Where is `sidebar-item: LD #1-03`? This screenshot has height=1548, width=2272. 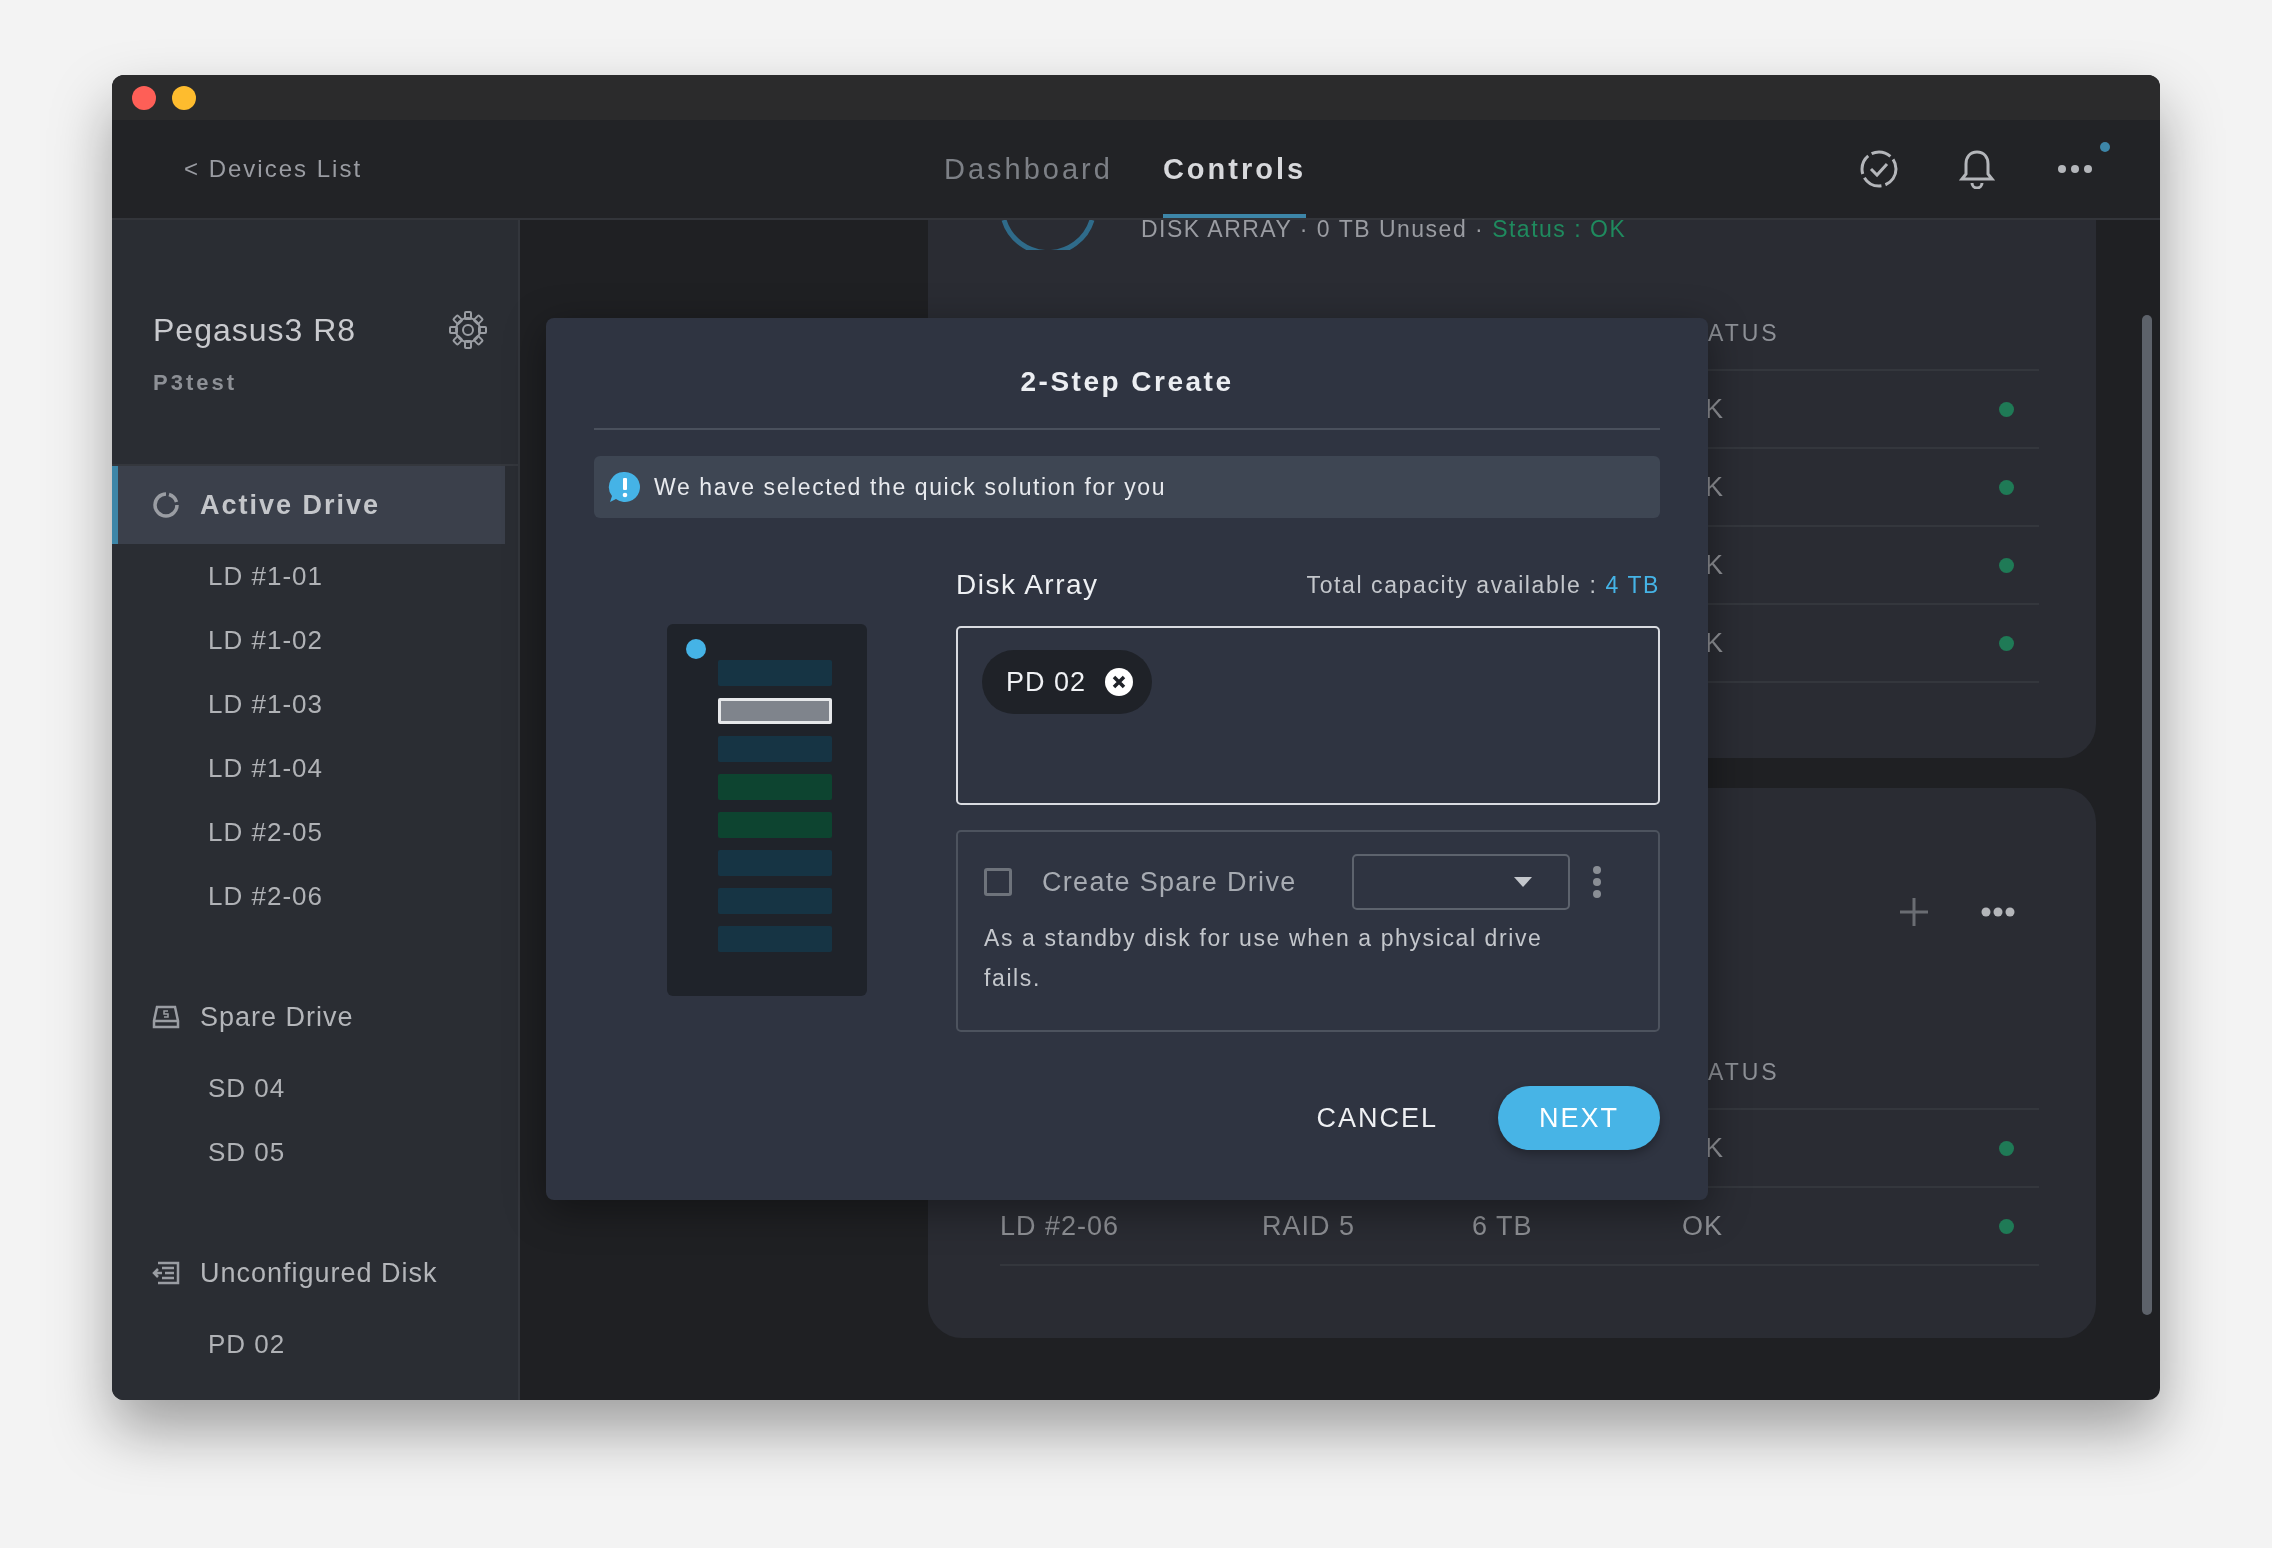 sidebar-item: LD #1-03 is located at coordinates (315, 704).